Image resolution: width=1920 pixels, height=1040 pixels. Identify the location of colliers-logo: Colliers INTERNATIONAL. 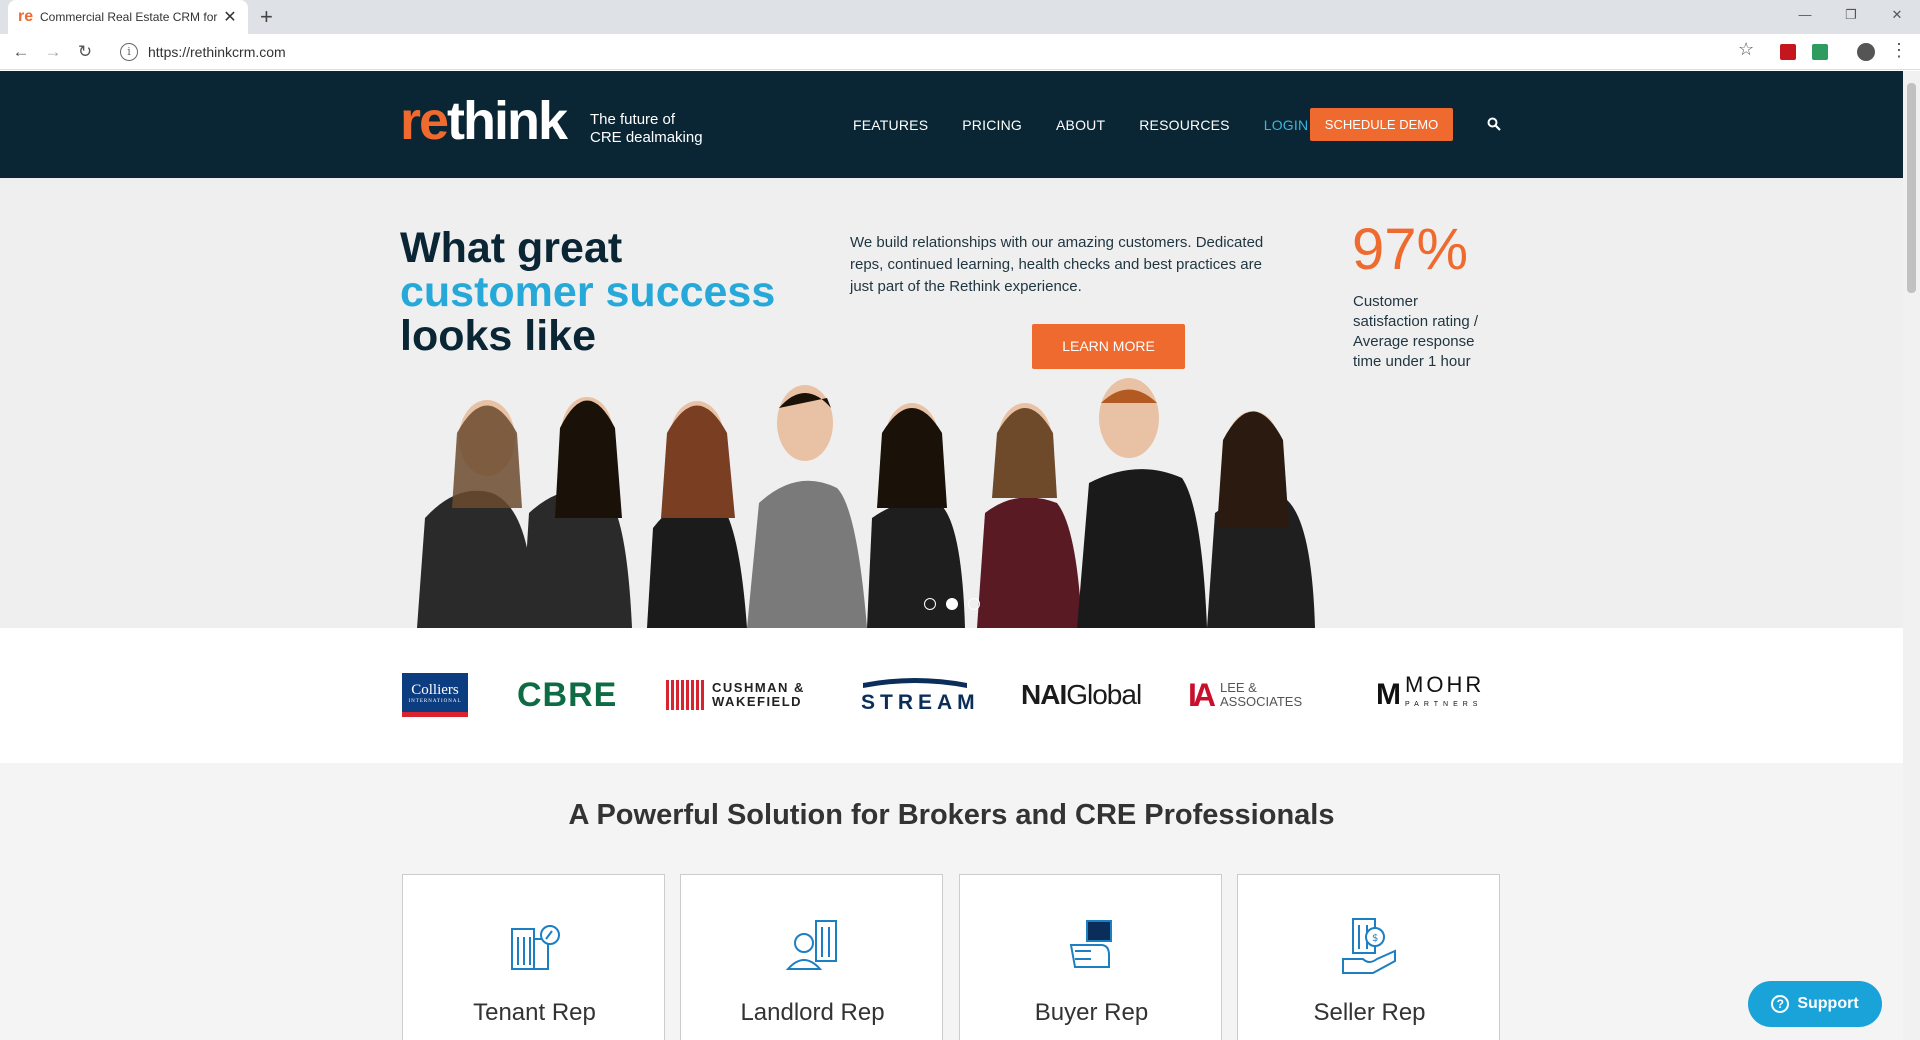
(435, 695).